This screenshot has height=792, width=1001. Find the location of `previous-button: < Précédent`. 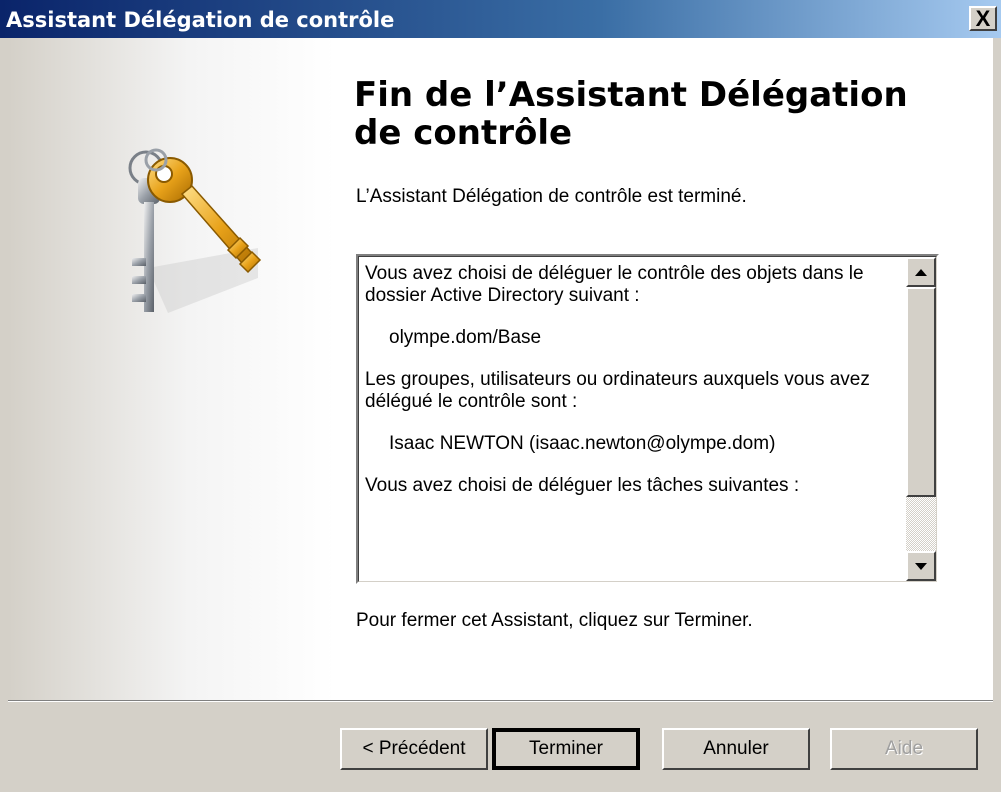

previous-button: < Précédent is located at coordinates (414, 749).